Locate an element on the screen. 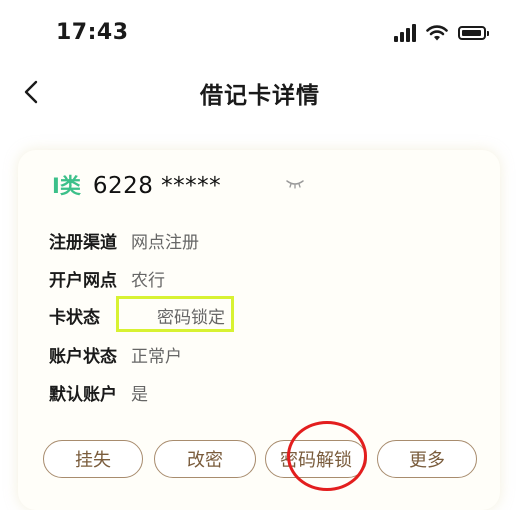  status-bar: 17:43 is located at coordinates (260, 32).